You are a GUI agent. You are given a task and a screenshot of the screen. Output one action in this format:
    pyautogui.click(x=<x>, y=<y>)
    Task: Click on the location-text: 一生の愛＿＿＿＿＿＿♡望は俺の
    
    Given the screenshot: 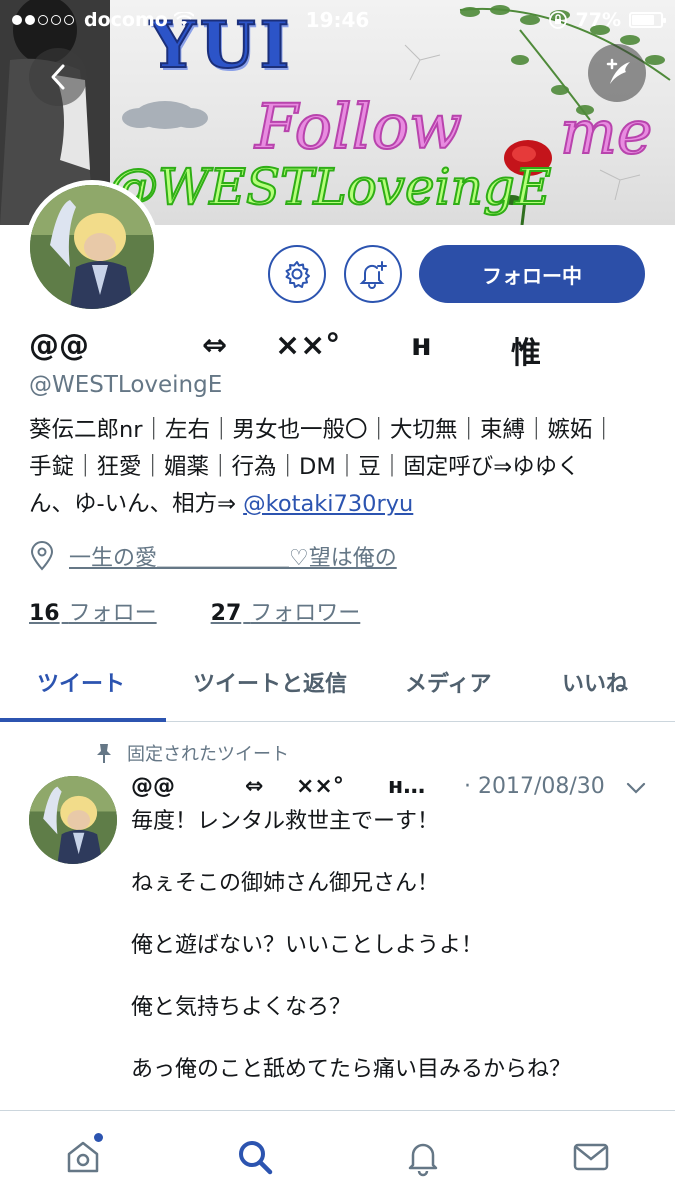 What is the action you would take?
    pyautogui.click(x=233, y=556)
    